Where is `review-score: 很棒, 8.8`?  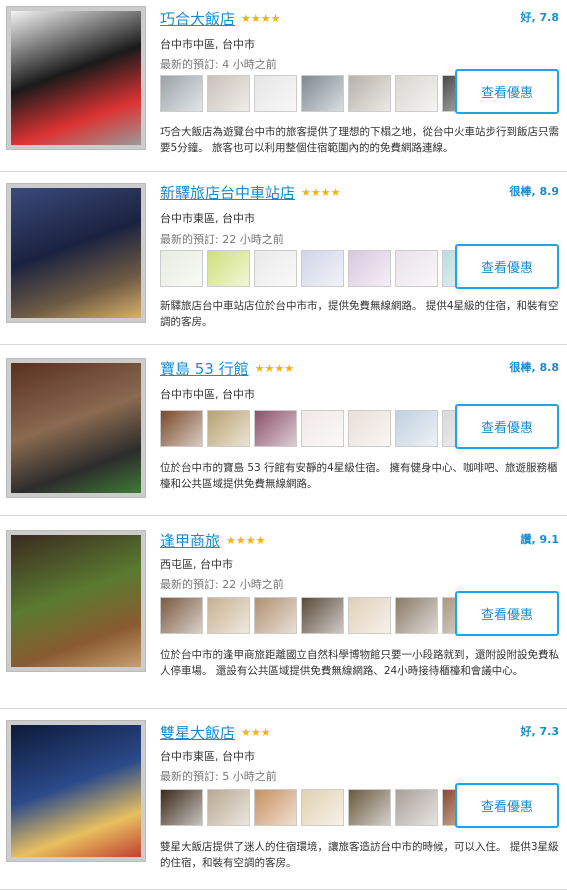 review-score: 很棒, 8.8 is located at coordinates (534, 367).